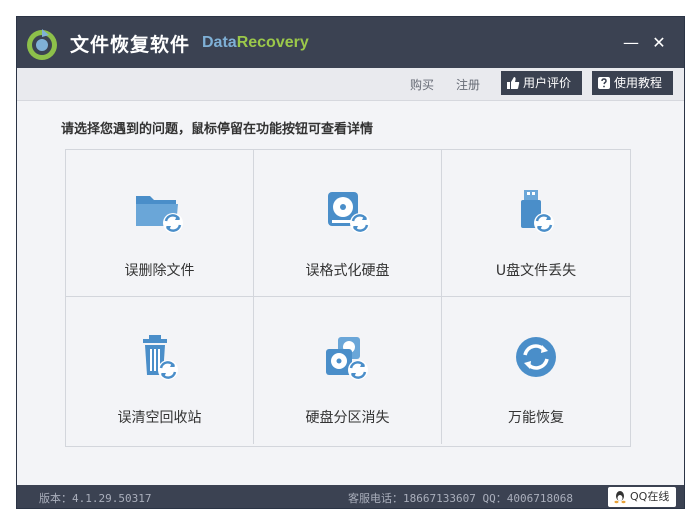 This screenshot has height=525, width=699. Describe the element at coordinates (460, 498) in the screenshot. I see `contact-text: 客服电话：18667133607 QQ：4006718068` at that location.